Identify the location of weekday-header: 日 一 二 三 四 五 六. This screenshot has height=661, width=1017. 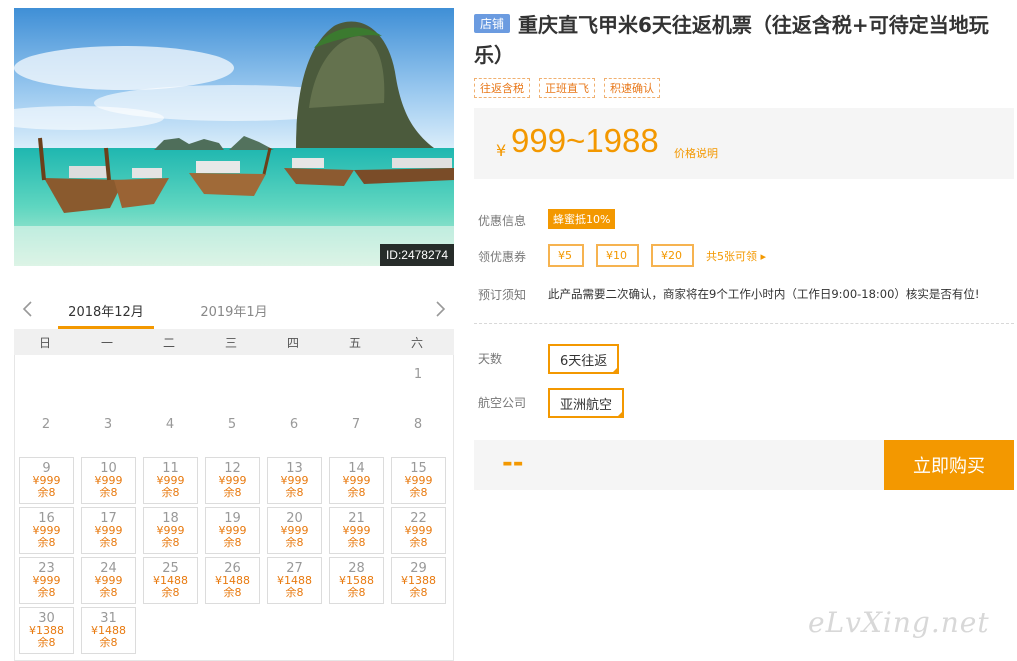
(234, 342).